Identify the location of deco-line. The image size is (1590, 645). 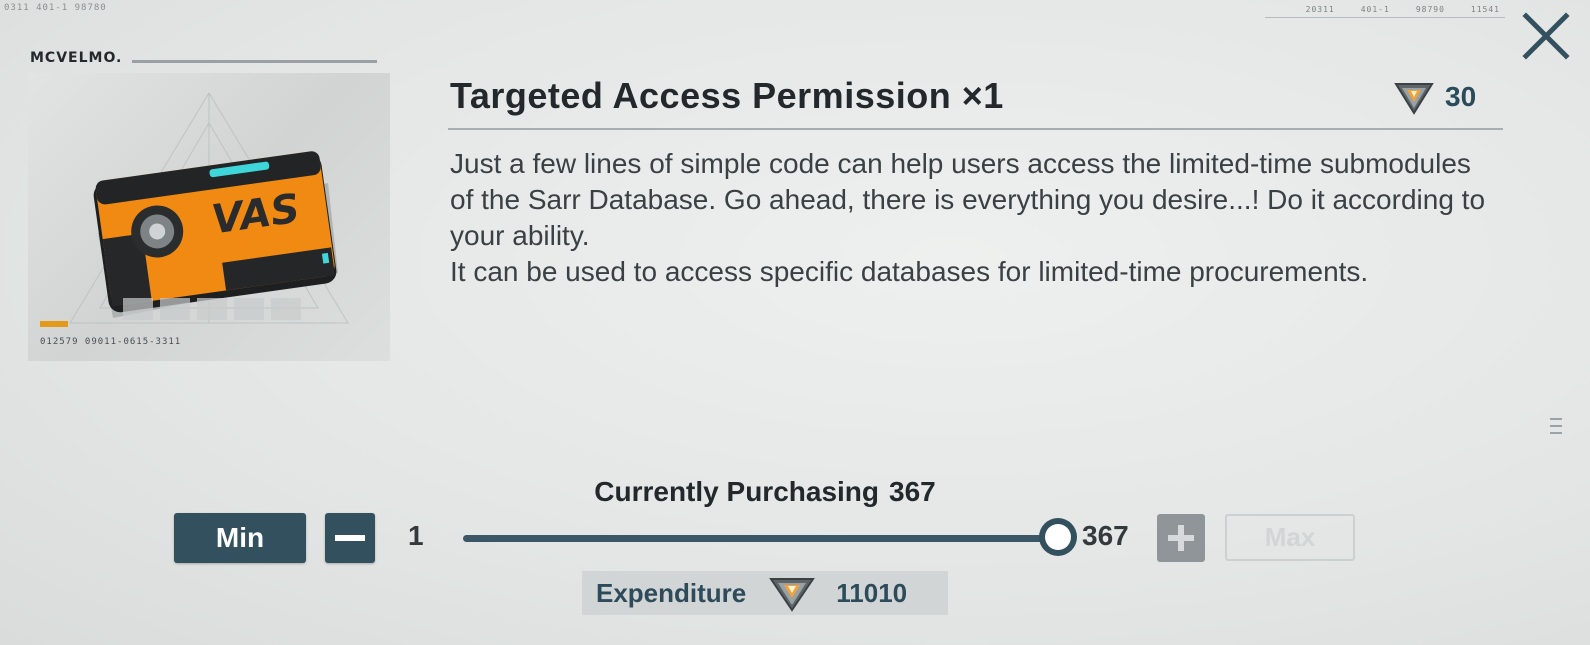
(1385, 17).